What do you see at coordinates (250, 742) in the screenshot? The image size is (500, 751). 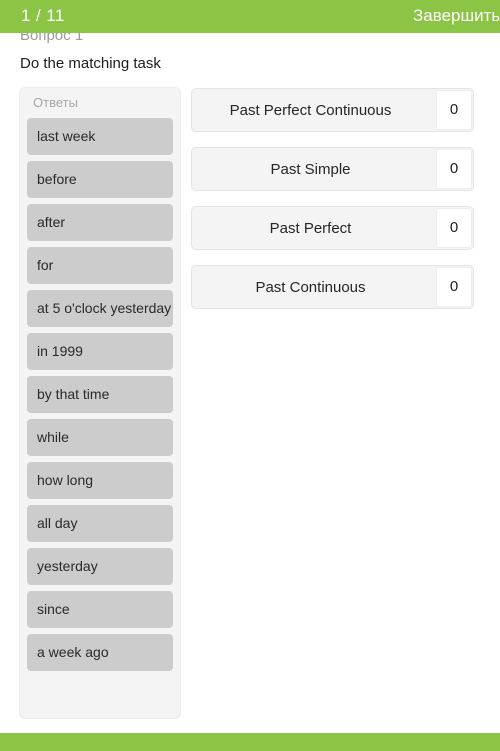 I see `bottom-bar` at bounding box center [250, 742].